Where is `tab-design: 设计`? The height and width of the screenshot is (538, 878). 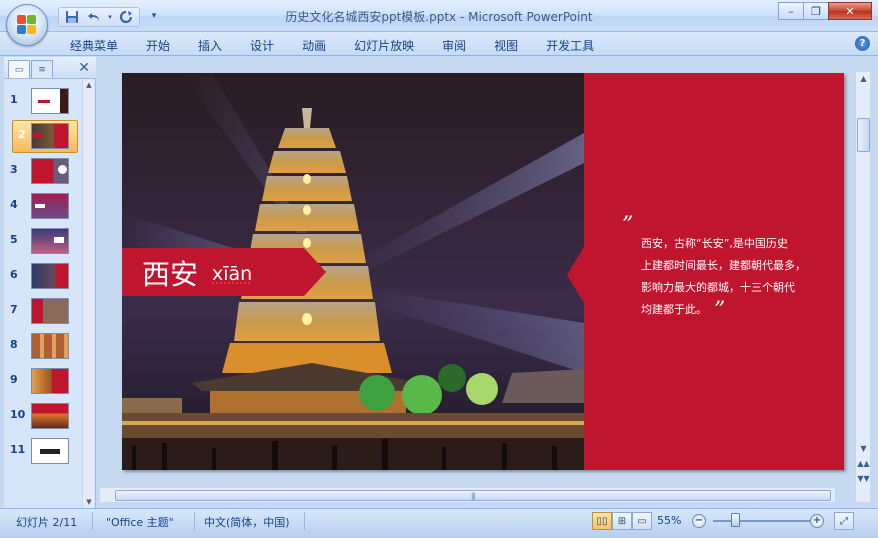
tab-design: 设计 is located at coordinates (262, 45).